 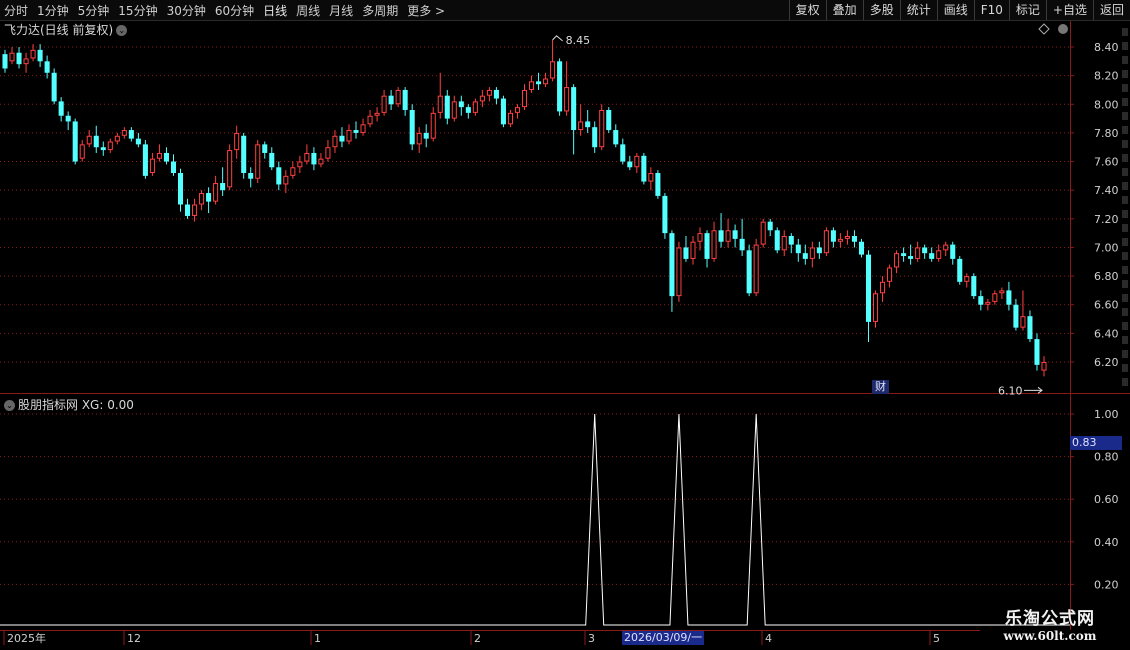 I want to click on period-tab-6: 日线, so click(x=275, y=10).